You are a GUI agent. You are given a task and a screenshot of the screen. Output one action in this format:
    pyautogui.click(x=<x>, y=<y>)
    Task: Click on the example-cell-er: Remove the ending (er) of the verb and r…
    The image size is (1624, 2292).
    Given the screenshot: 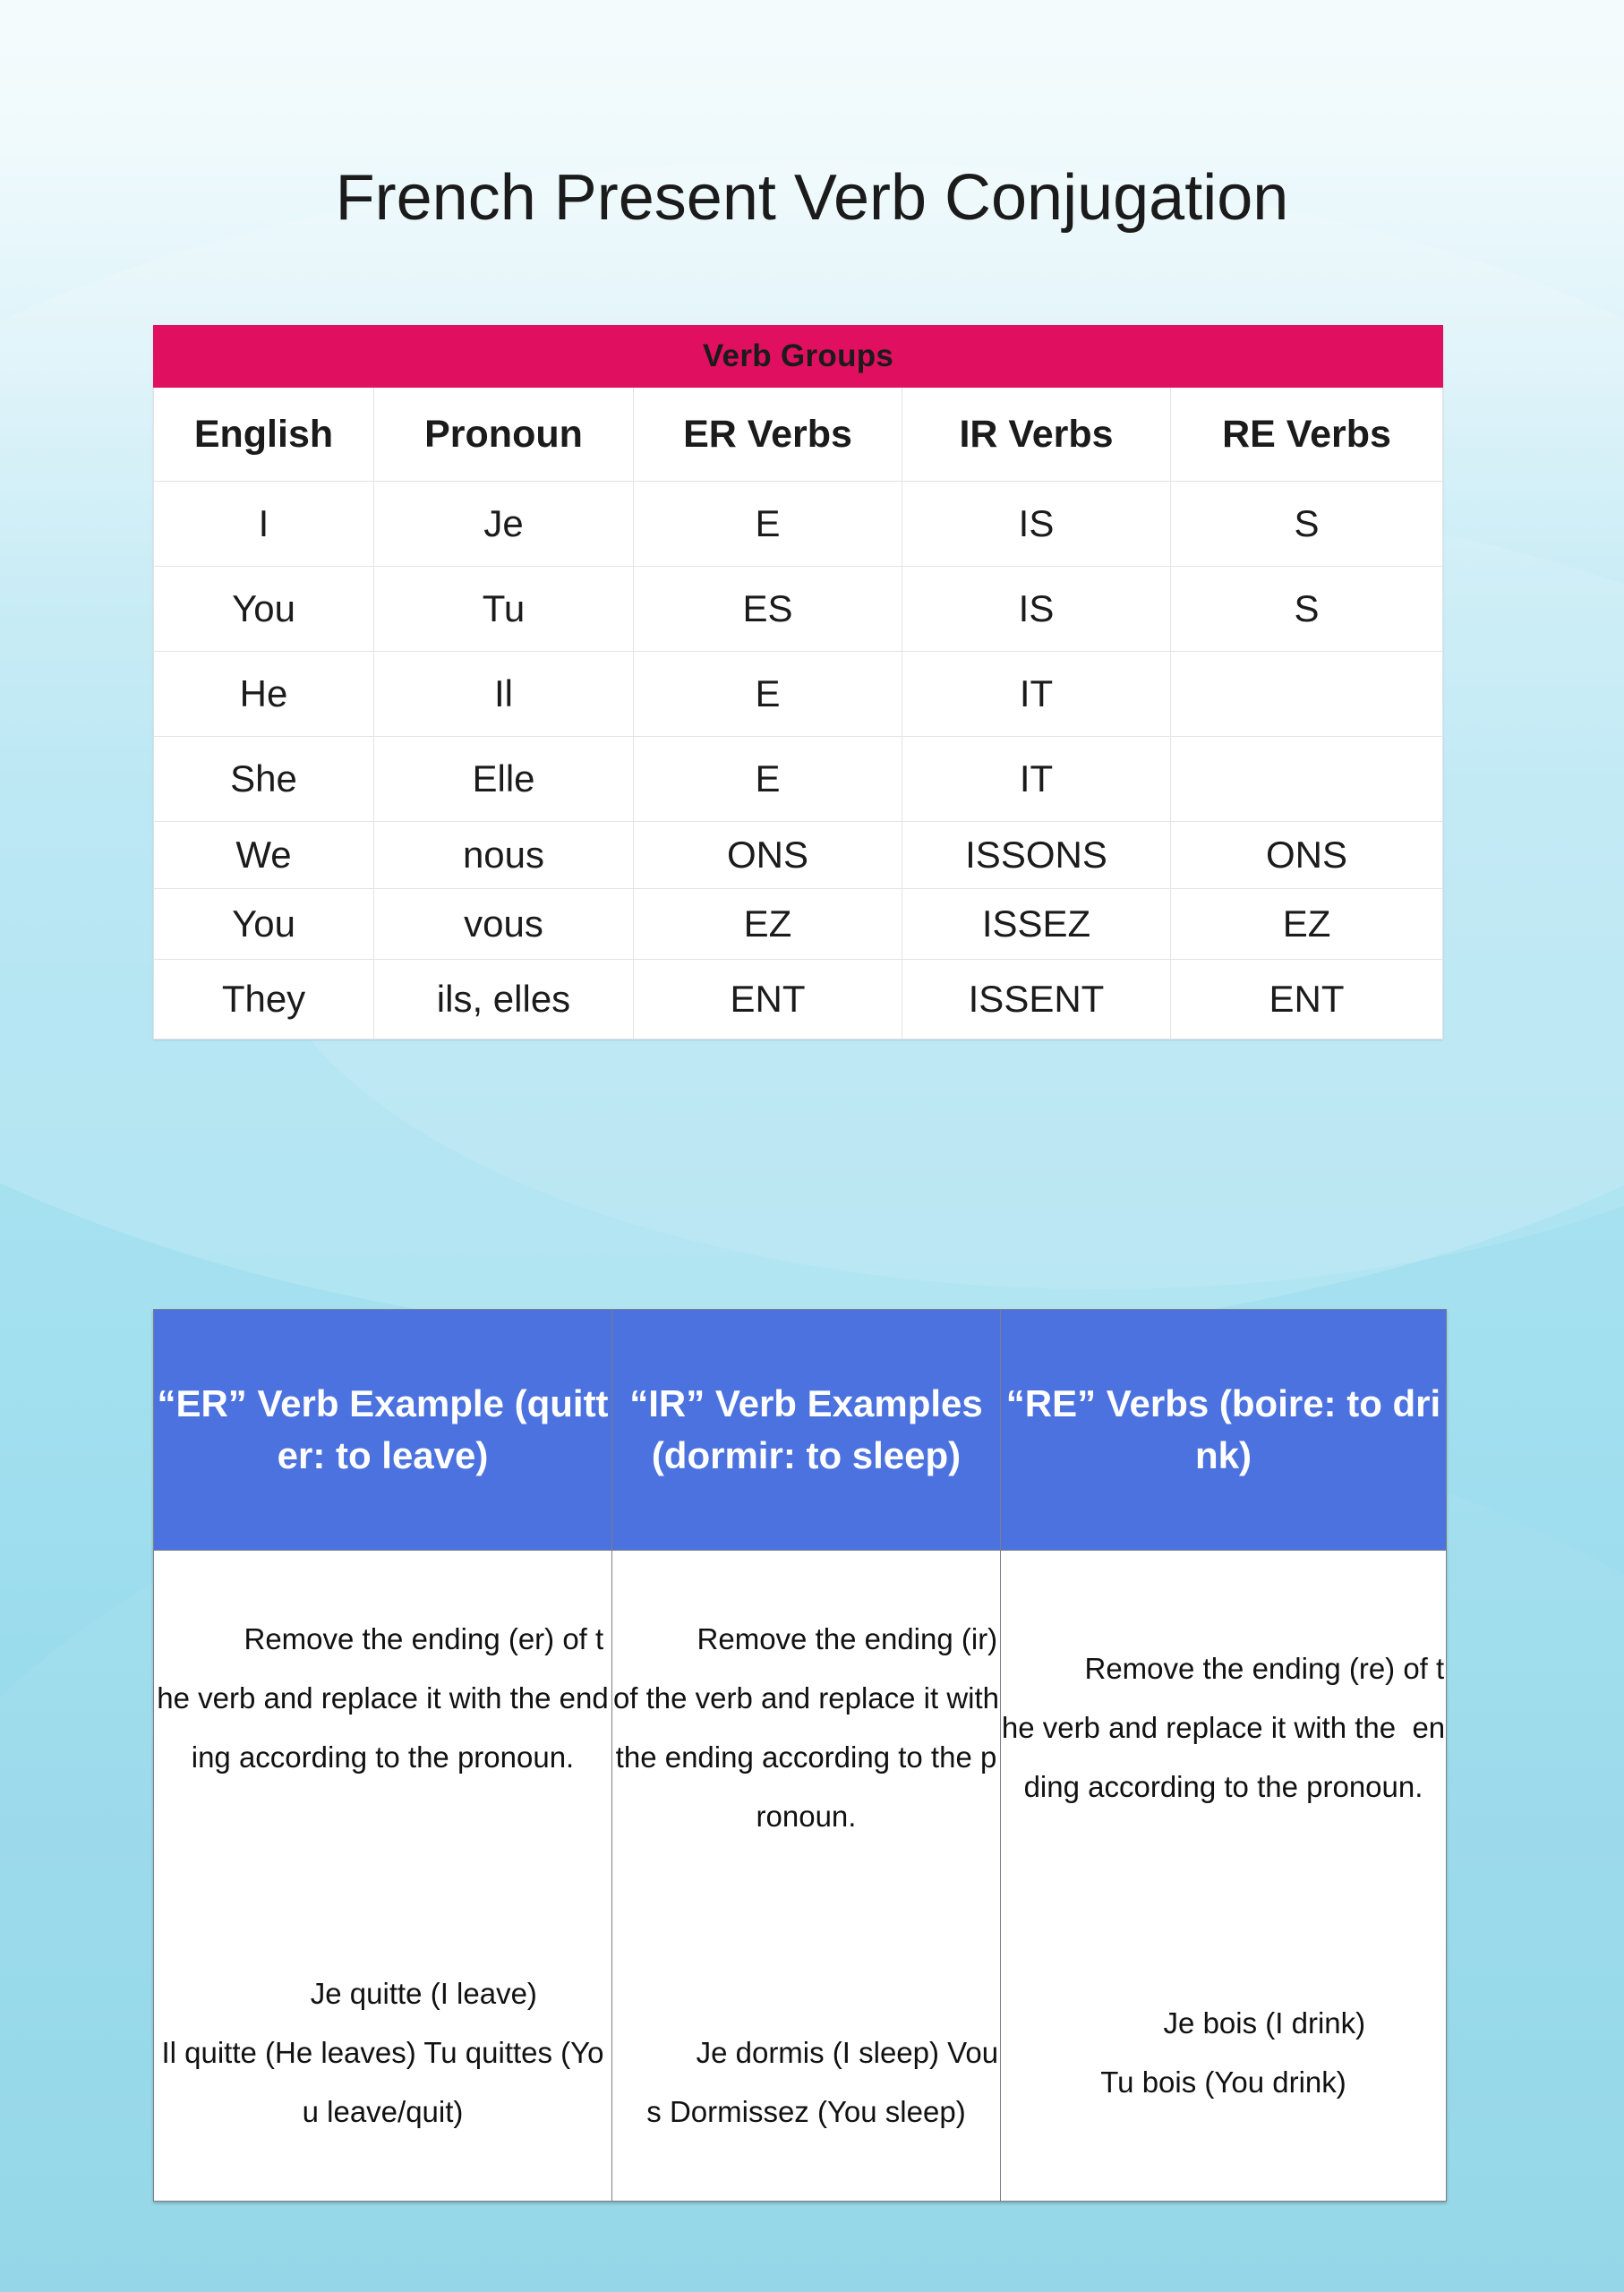 What is the action you would take?
    pyautogui.click(x=382, y=1876)
    